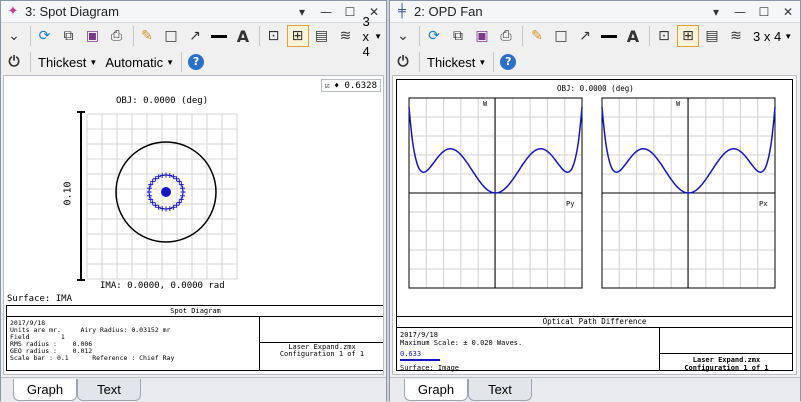 The width and height of the screenshot is (801, 402). What do you see at coordinates (166, 192) in the screenshot?
I see `chief-ray-spot` at bounding box center [166, 192].